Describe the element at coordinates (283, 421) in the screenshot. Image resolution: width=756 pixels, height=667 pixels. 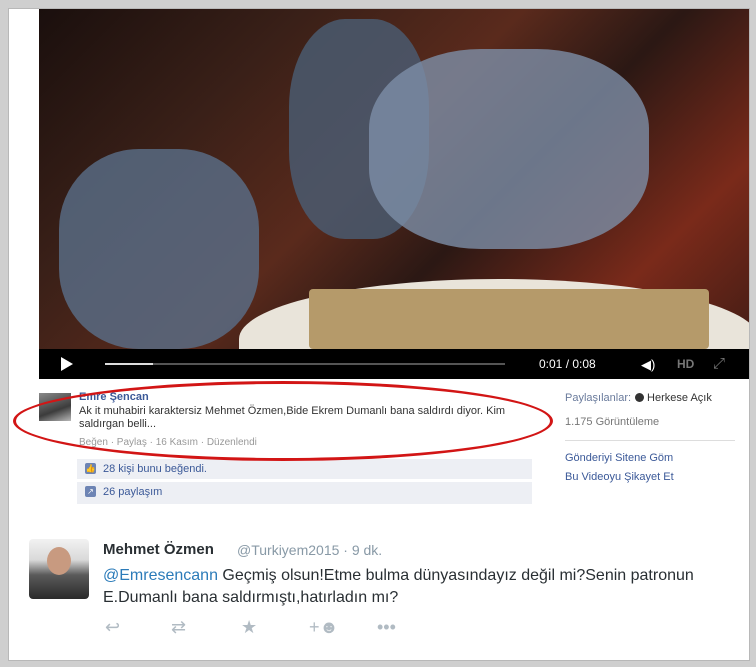
I see `highlight-ellipse` at that location.